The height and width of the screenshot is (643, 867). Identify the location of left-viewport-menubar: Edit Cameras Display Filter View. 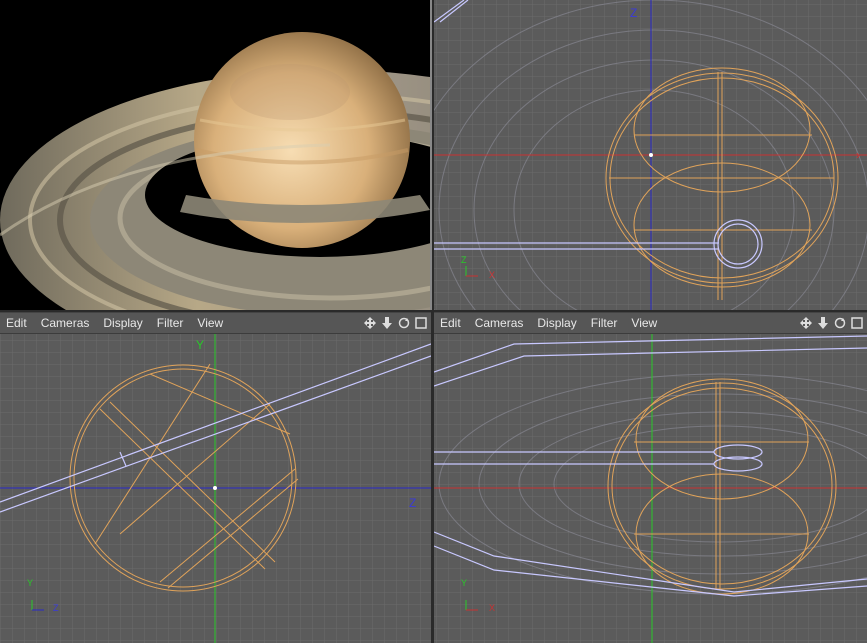
(215, 323).